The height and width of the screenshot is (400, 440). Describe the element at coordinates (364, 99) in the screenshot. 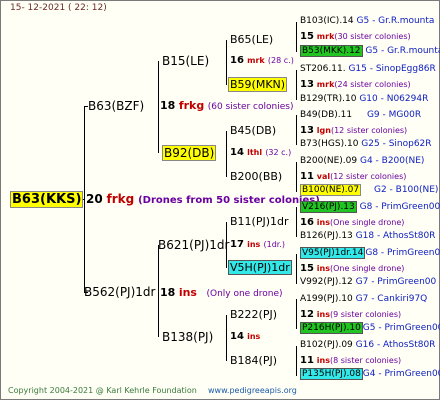

I see `ancestor-row: B129(TR).10 G10 - N06294R` at that location.